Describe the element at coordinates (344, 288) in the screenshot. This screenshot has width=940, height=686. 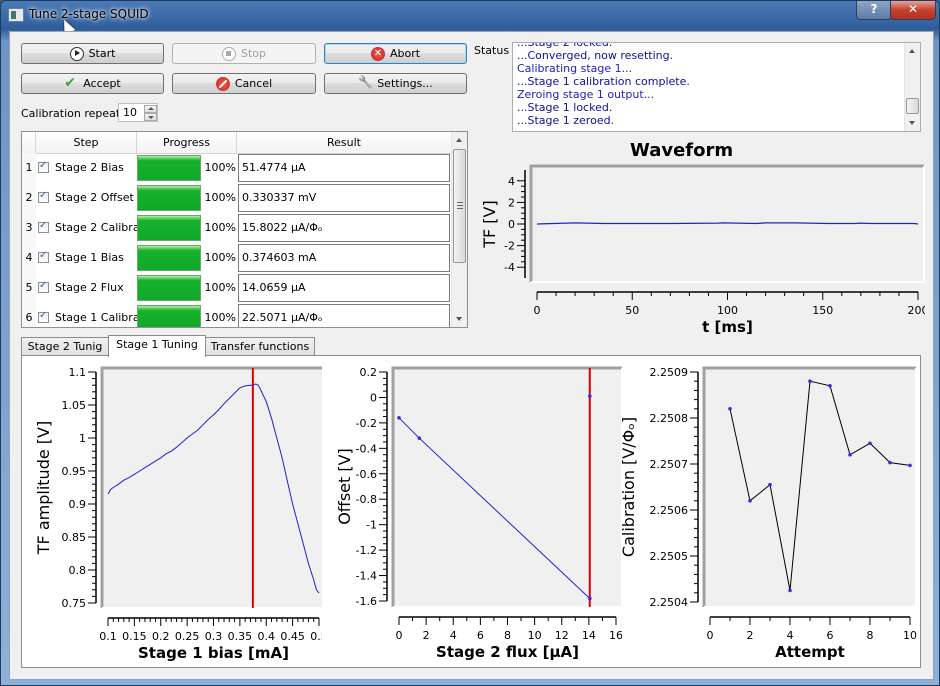
I see `result-field: 14.0659 µA` at that location.